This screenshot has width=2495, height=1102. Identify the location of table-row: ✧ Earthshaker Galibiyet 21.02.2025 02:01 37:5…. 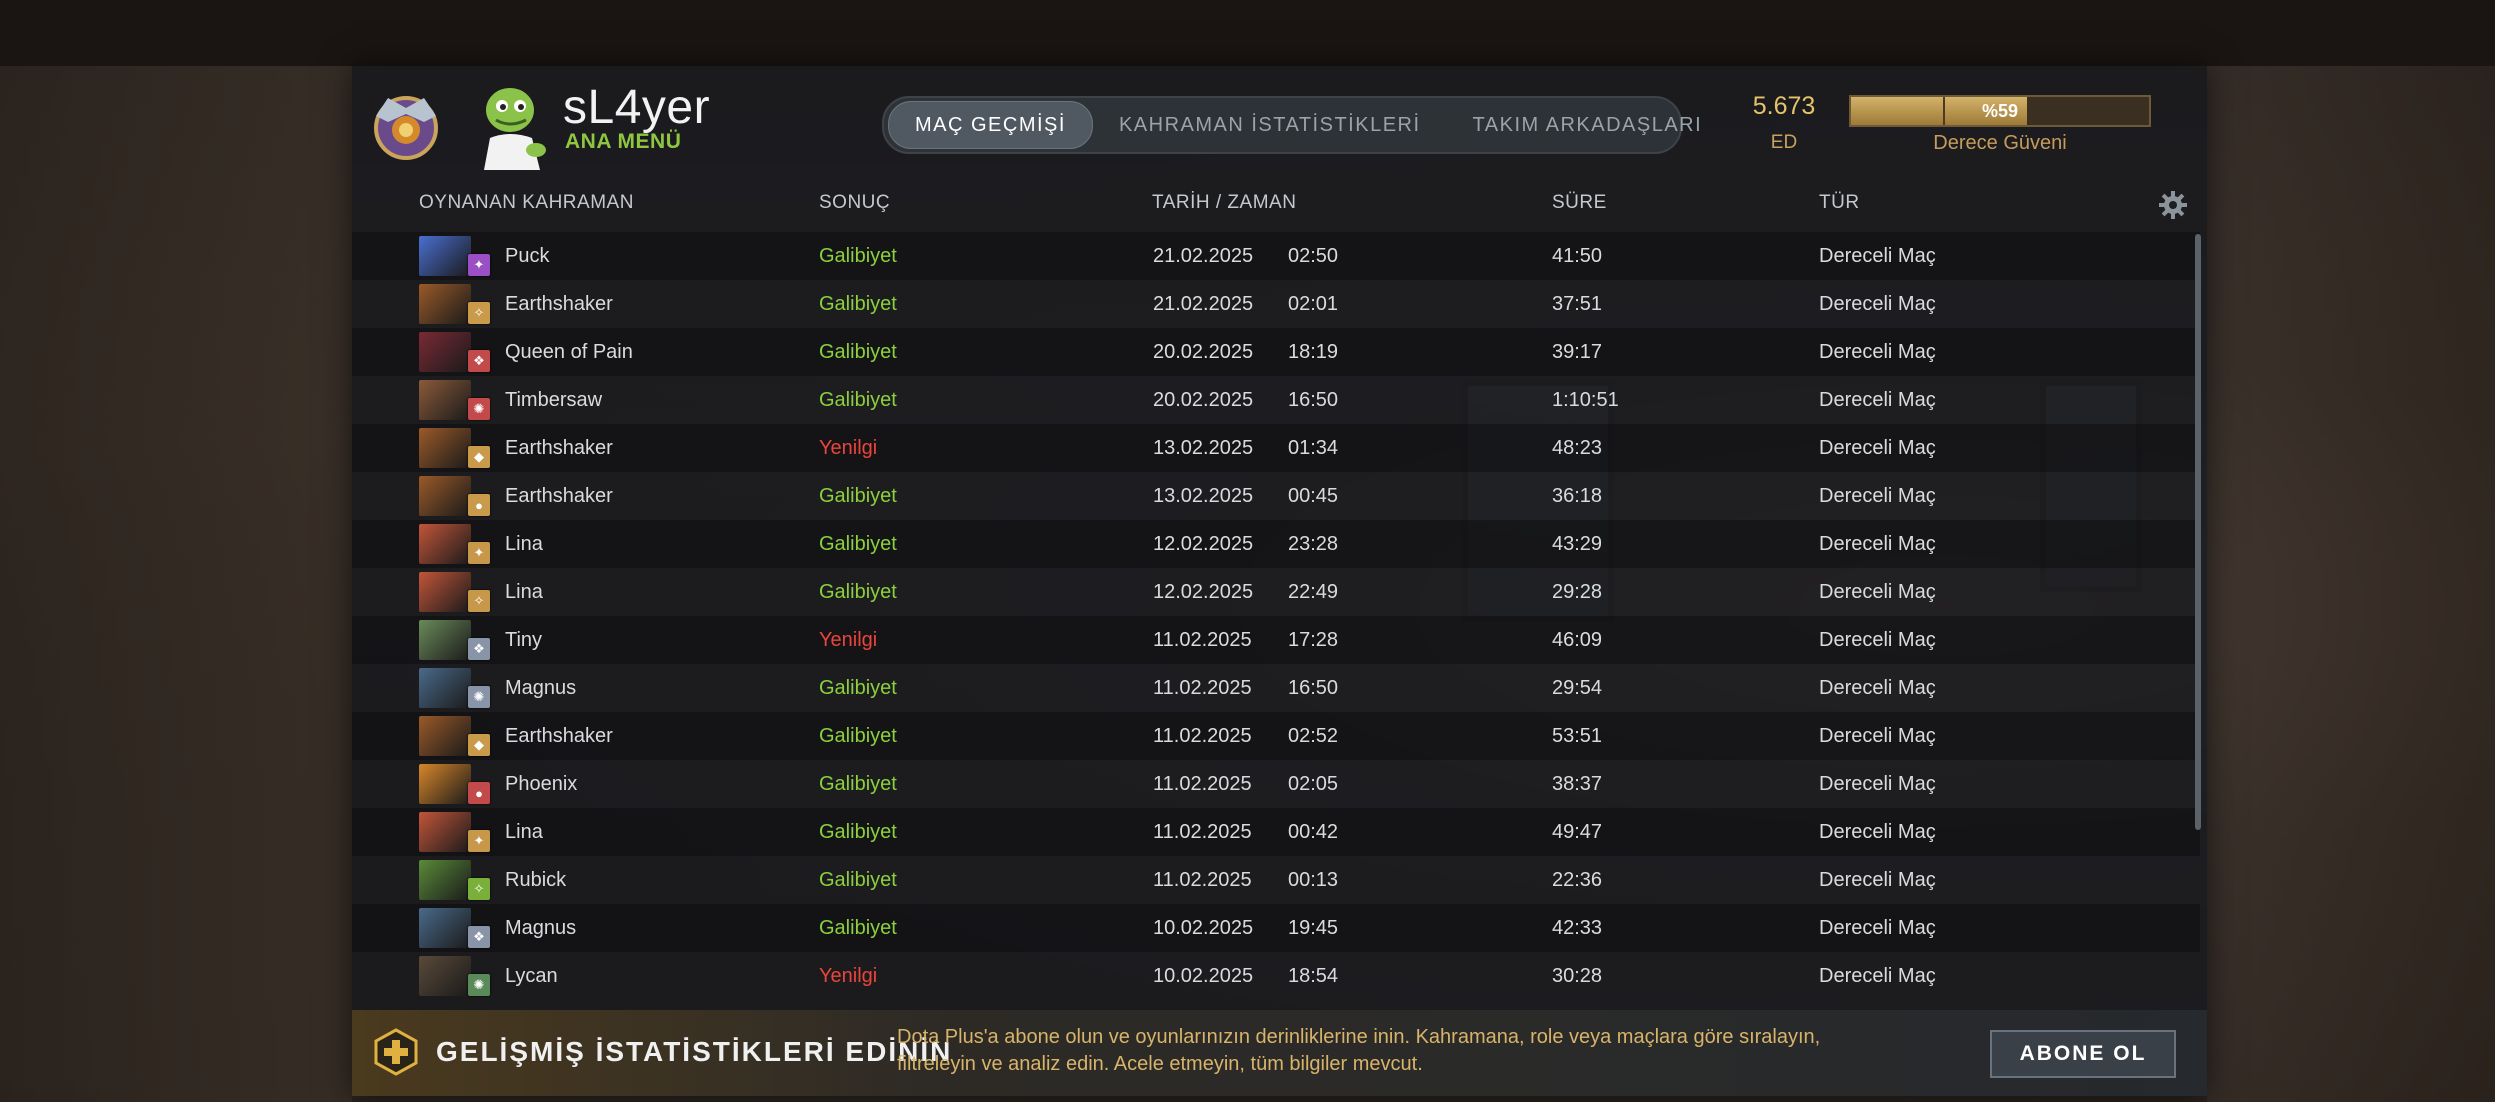
(1276, 304).